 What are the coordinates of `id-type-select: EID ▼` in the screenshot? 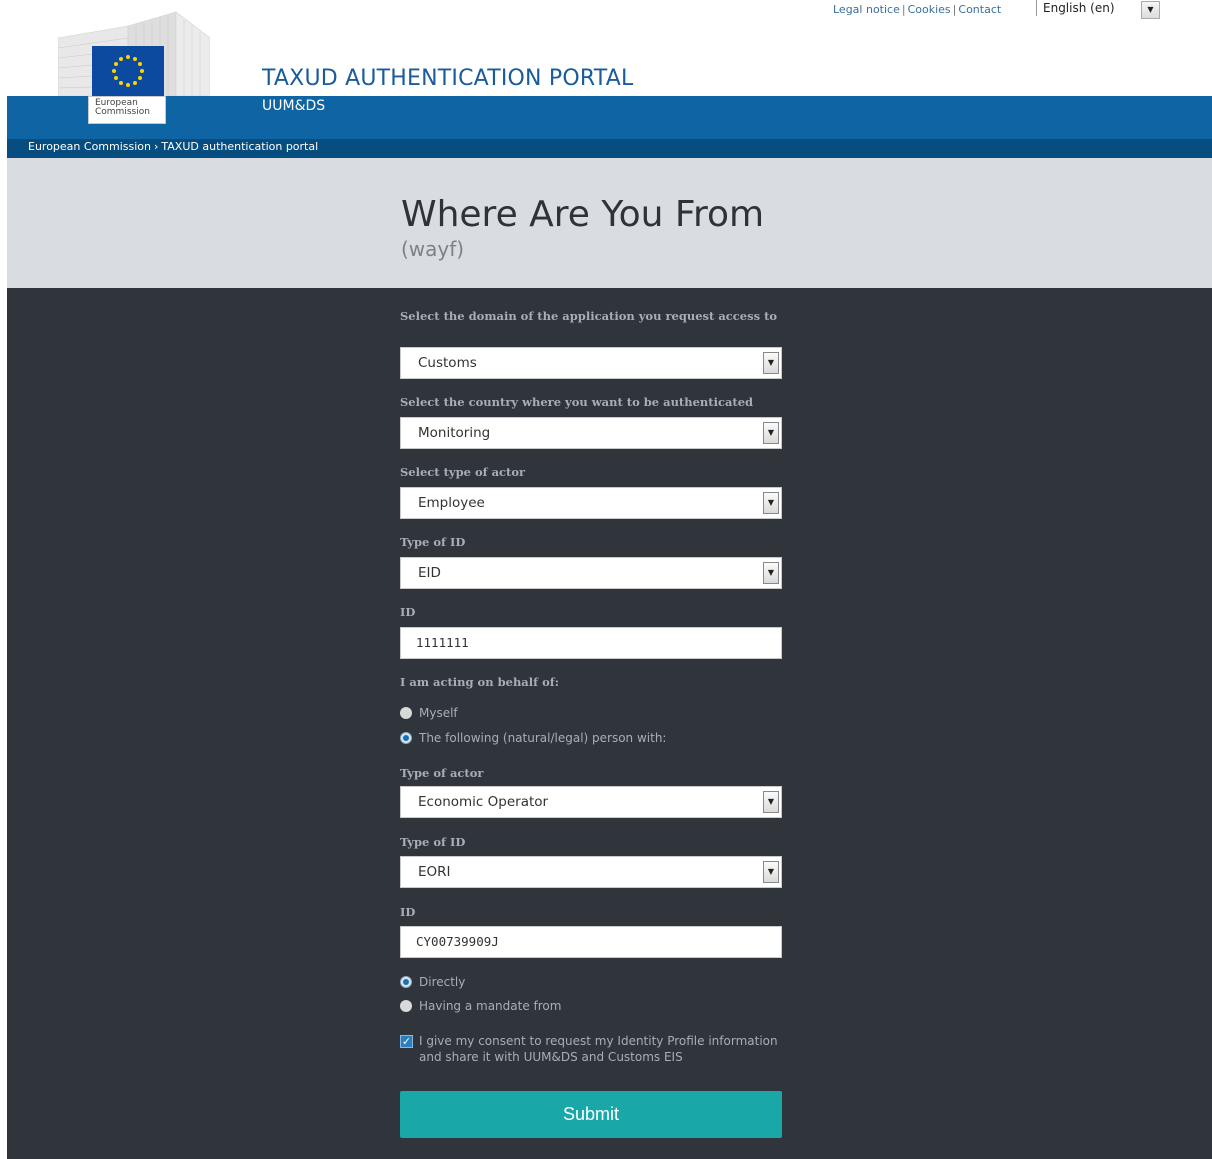 It's located at (591, 573).